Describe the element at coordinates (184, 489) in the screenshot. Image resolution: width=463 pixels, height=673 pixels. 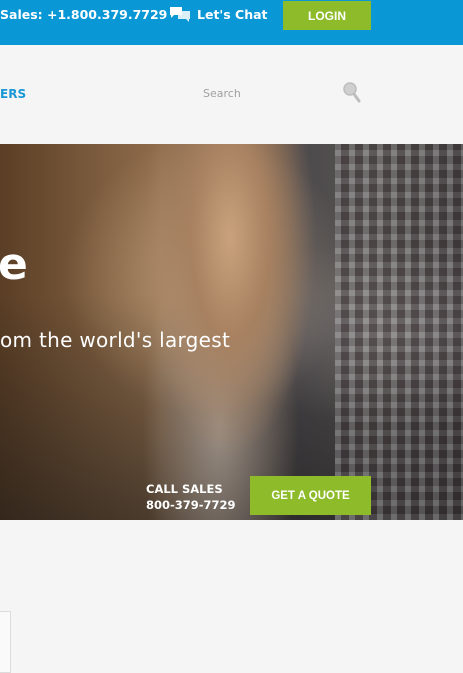
I see `call-sales-label: CALL SALES` at that location.